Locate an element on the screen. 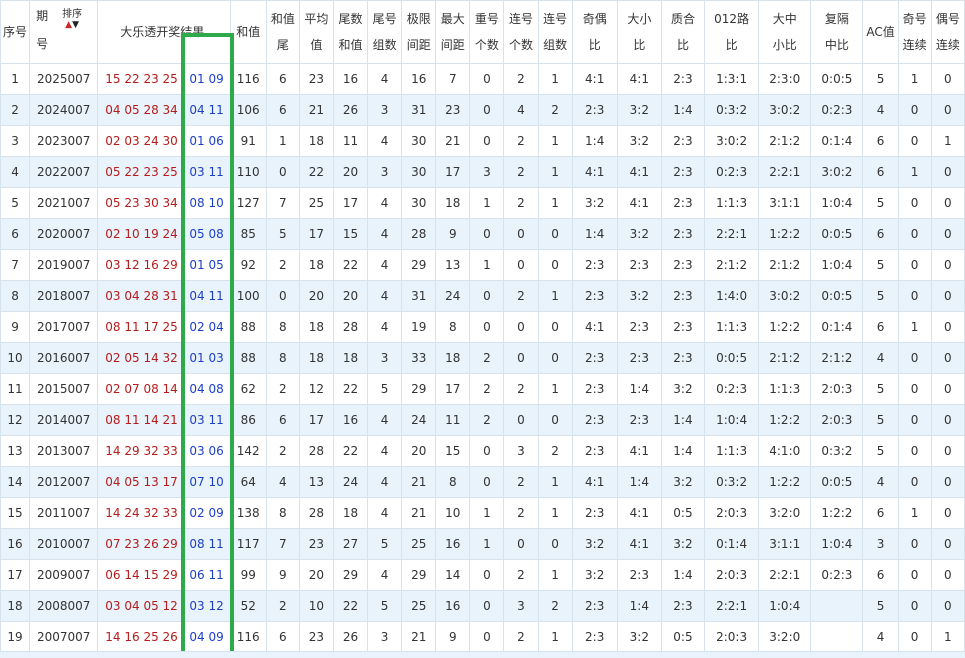 The image size is (965, 658). cell-seq: 1 is located at coordinates (15, 79).